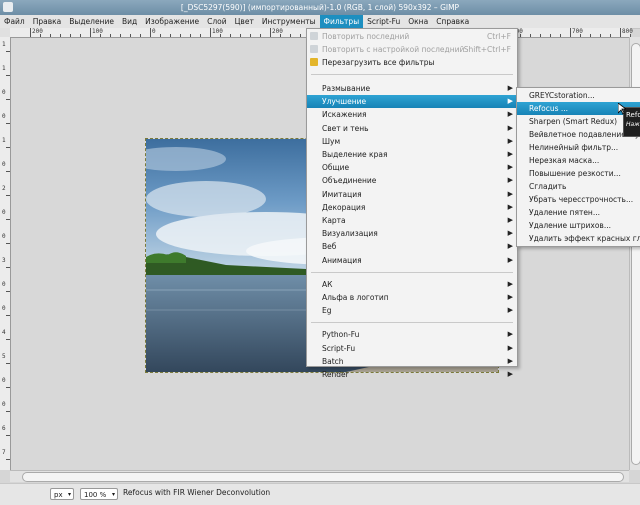  I want to click on menu-item-label: Шум, so click(331, 141).